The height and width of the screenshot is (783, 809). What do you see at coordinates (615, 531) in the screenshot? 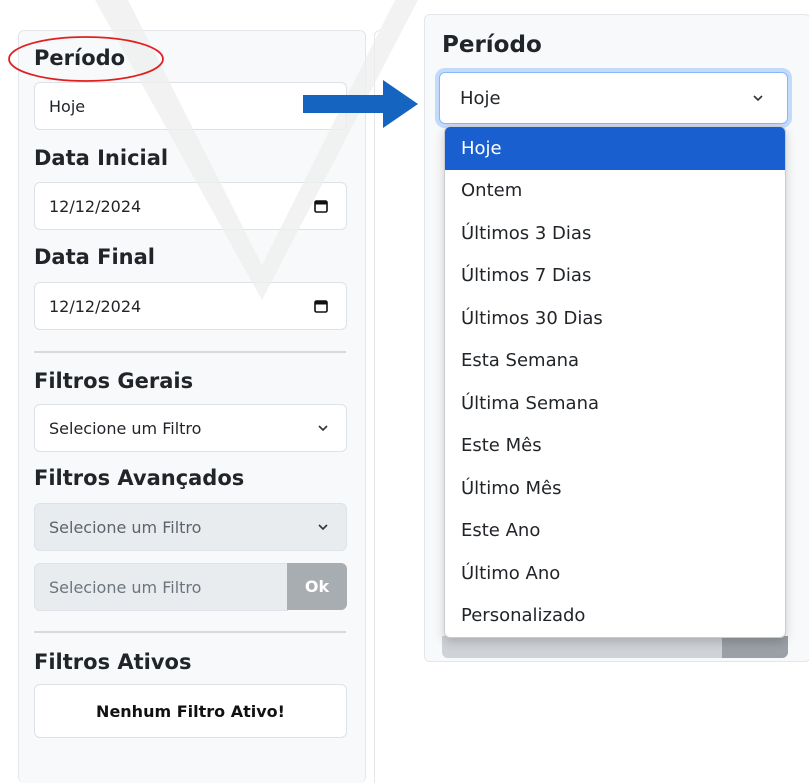
I see `option-este-ano: Este Ano` at bounding box center [615, 531].